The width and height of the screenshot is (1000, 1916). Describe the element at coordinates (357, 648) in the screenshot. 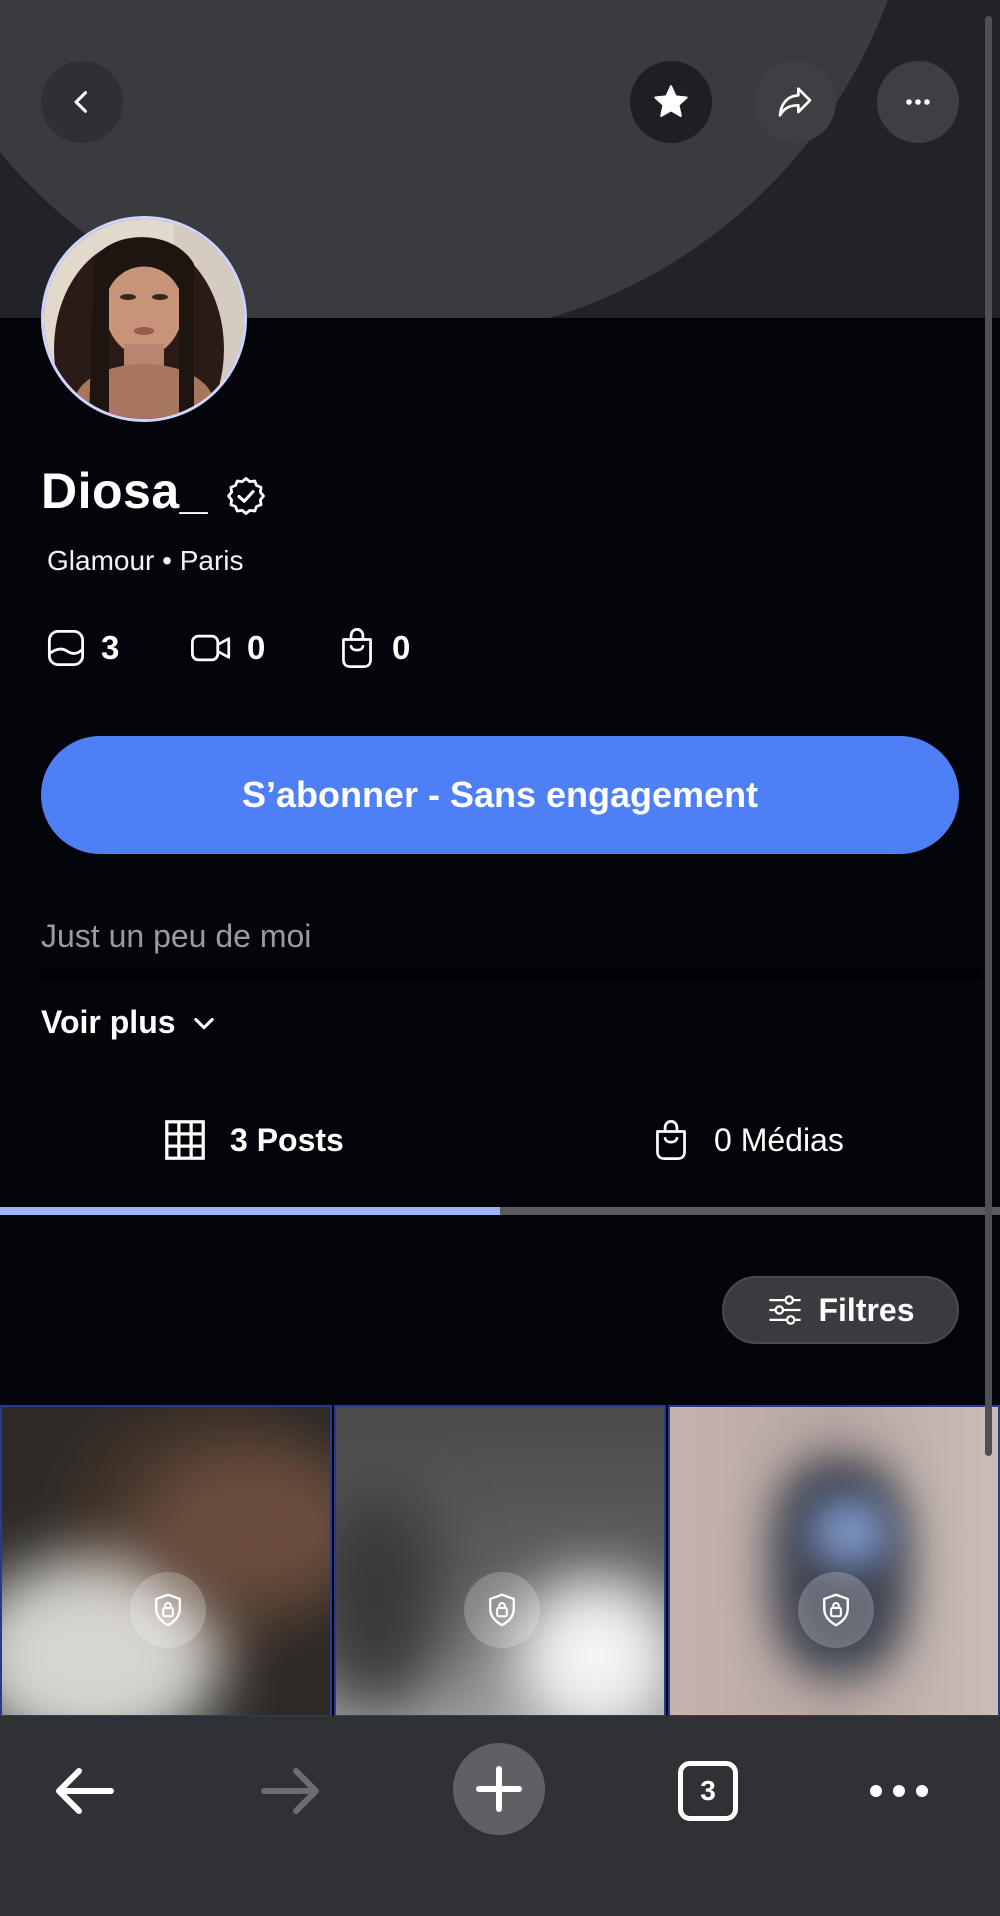

I see `shopping-bag-icon` at that location.